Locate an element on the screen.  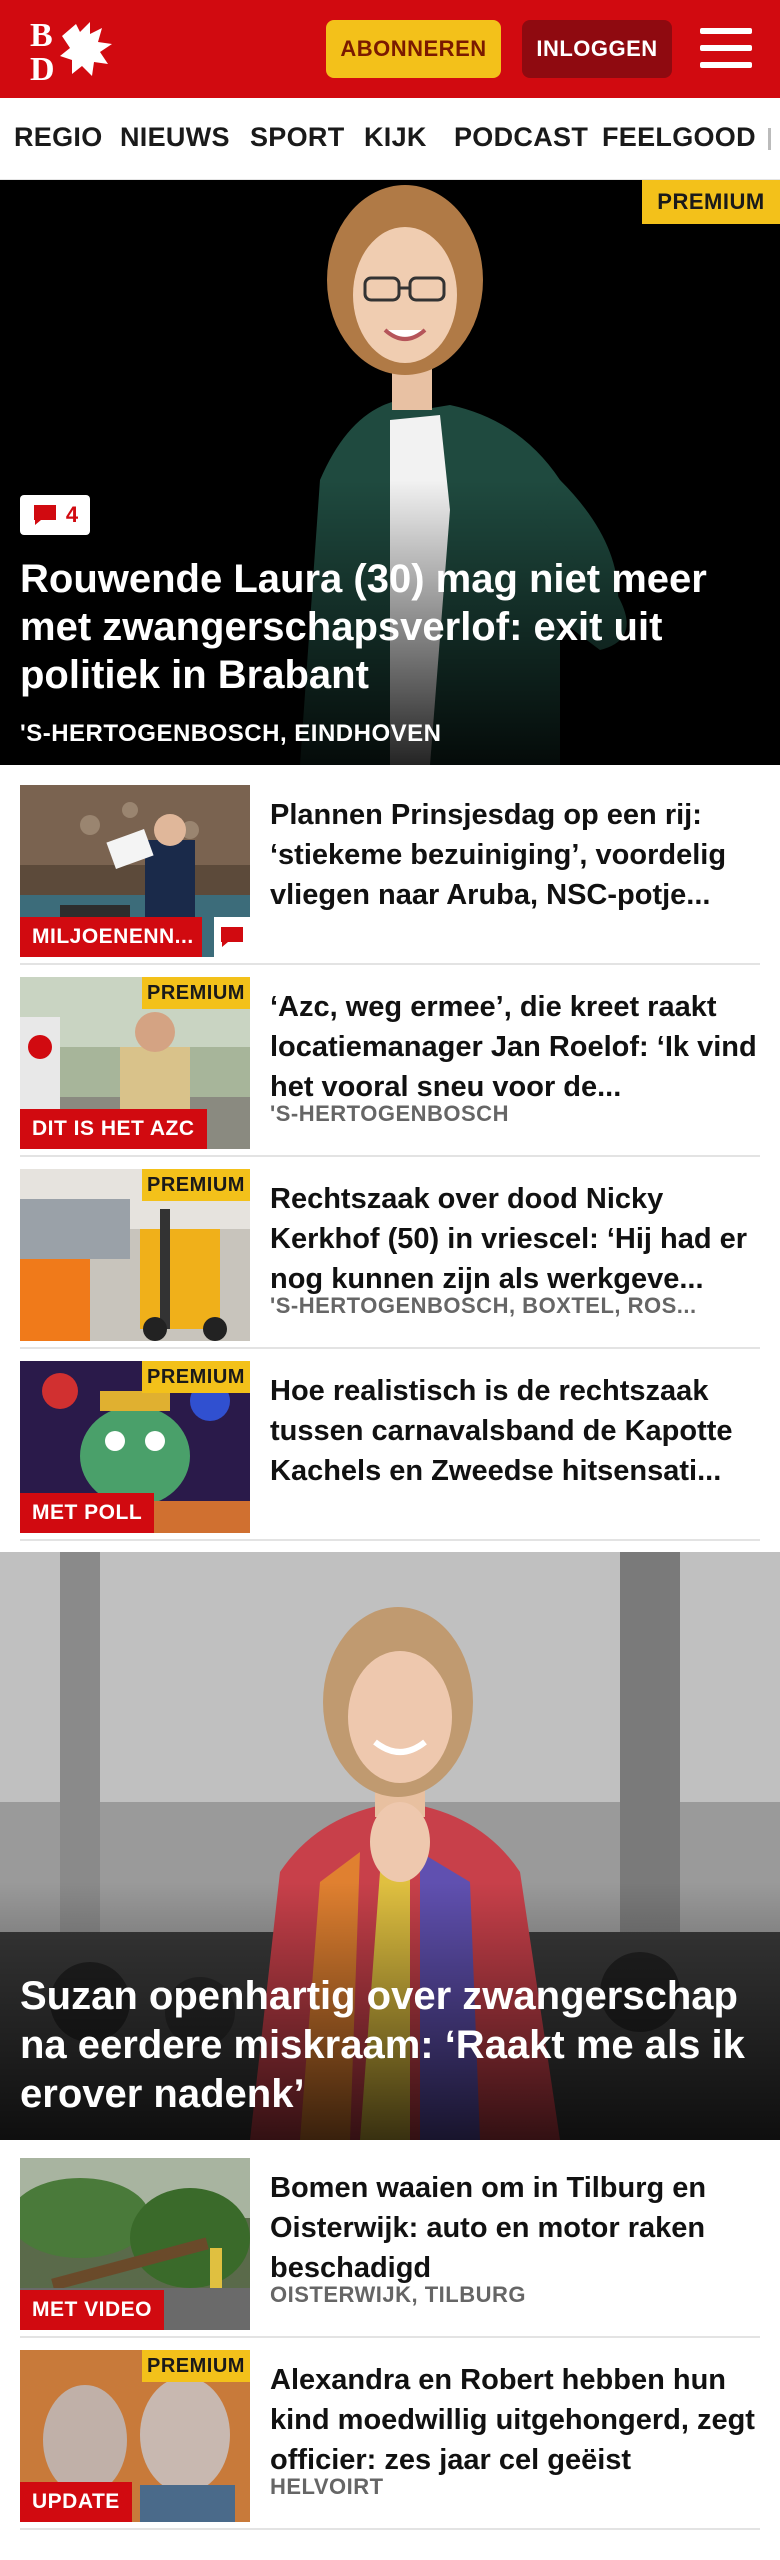
article-tag: UPDATE is located at coordinates (76, 2502).